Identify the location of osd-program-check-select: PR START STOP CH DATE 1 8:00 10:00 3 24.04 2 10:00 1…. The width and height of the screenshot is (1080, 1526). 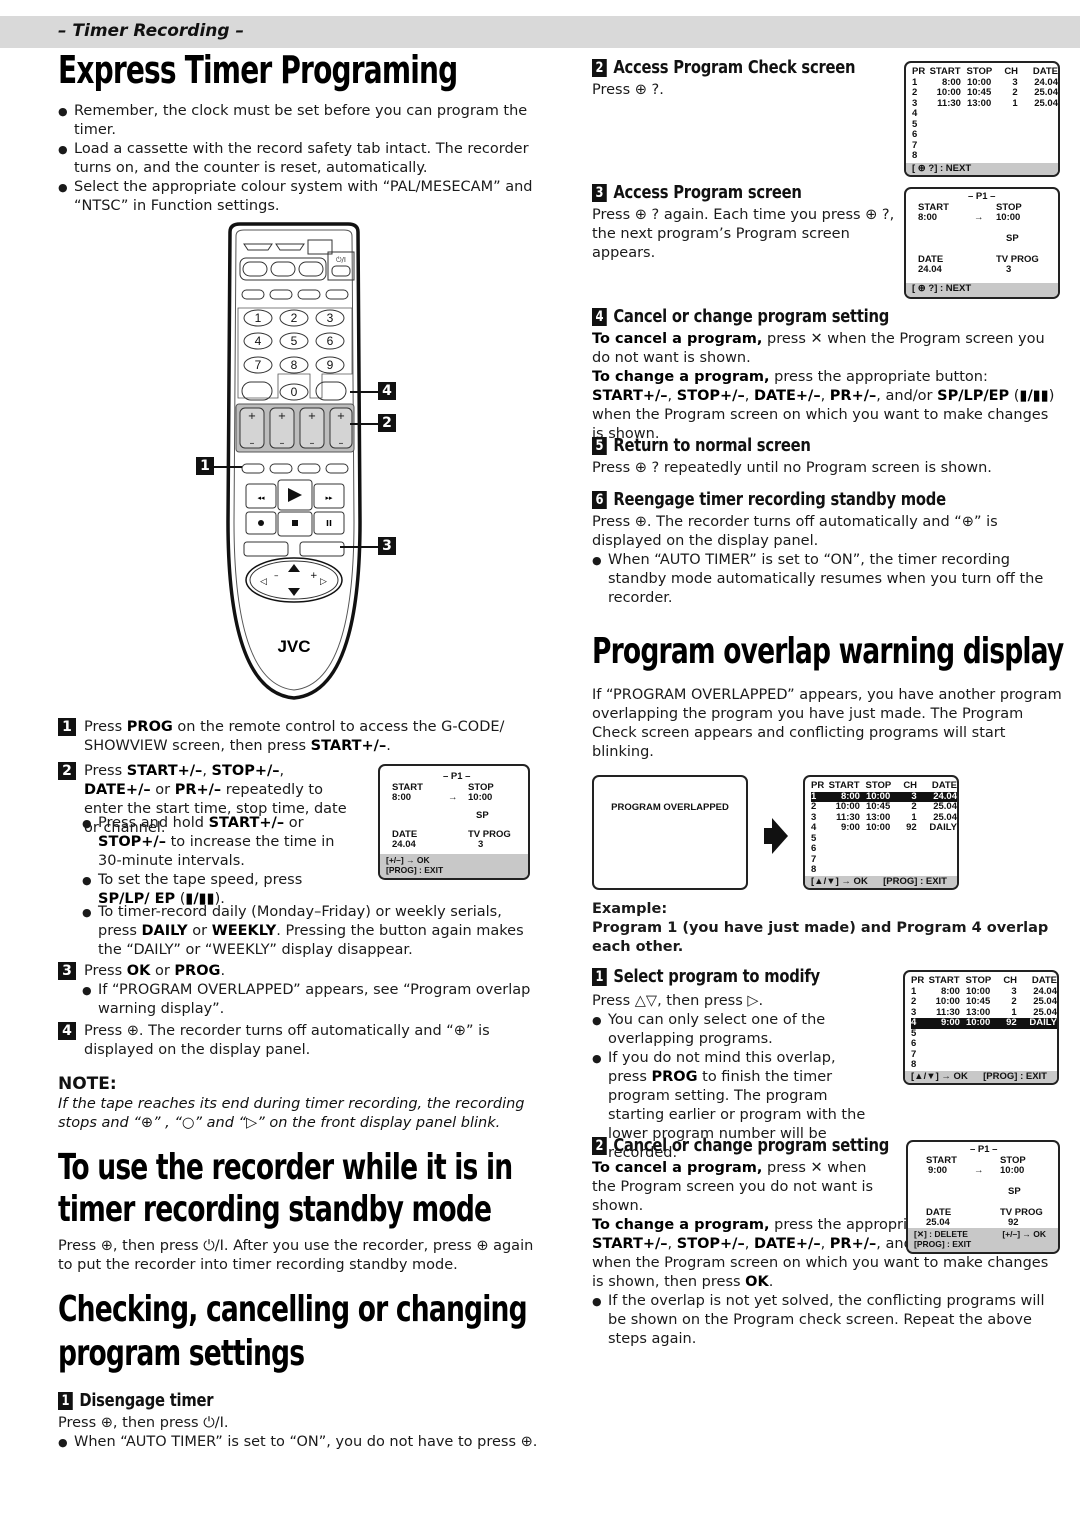
(981, 1027).